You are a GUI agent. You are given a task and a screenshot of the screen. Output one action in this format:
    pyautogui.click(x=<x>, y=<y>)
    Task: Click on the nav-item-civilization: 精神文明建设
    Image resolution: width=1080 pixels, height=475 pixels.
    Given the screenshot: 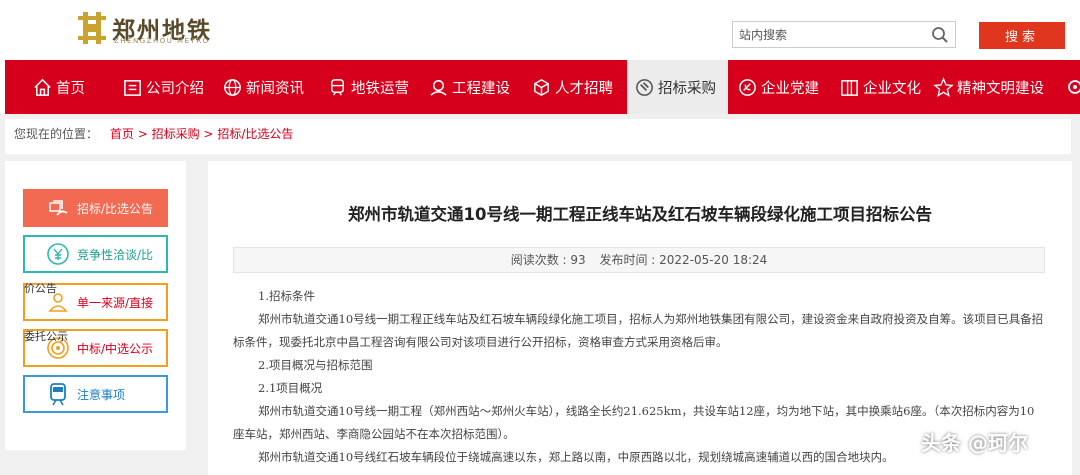 What is the action you would take?
    pyautogui.click(x=988, y=87)
    